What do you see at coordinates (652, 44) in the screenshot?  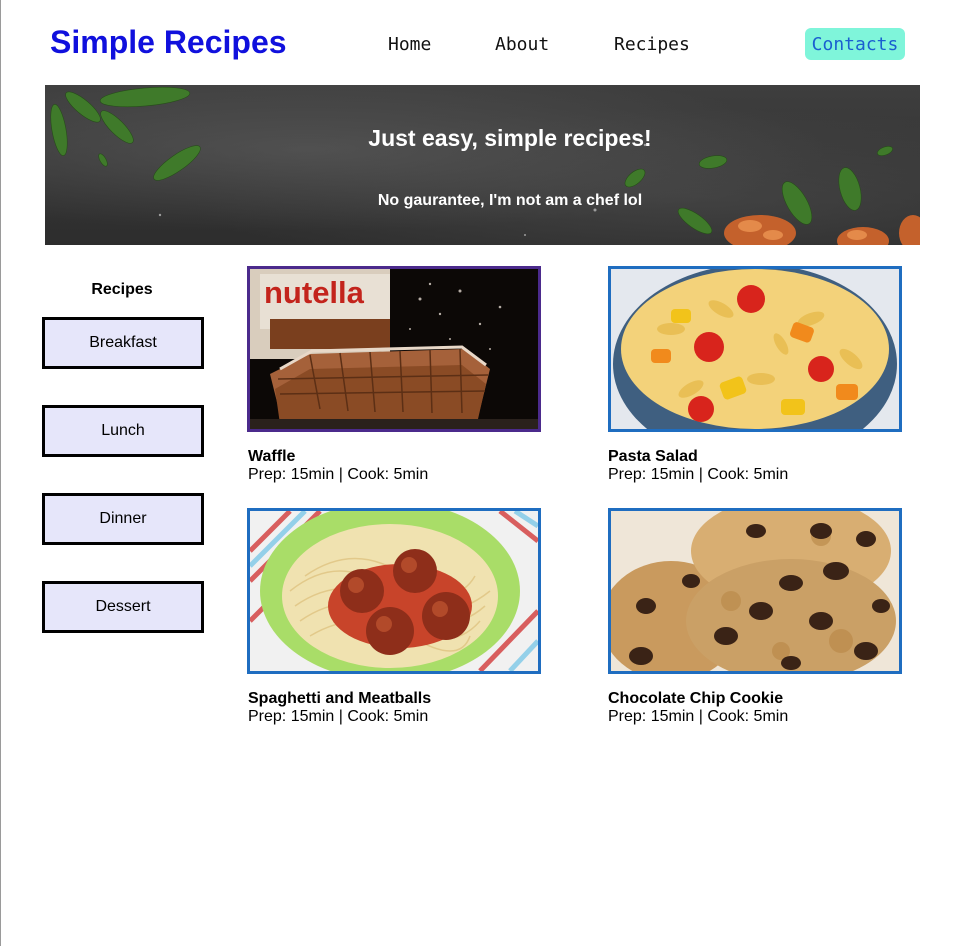 I see `nav-recipes: Recipes` at bounding box center [652, 44].